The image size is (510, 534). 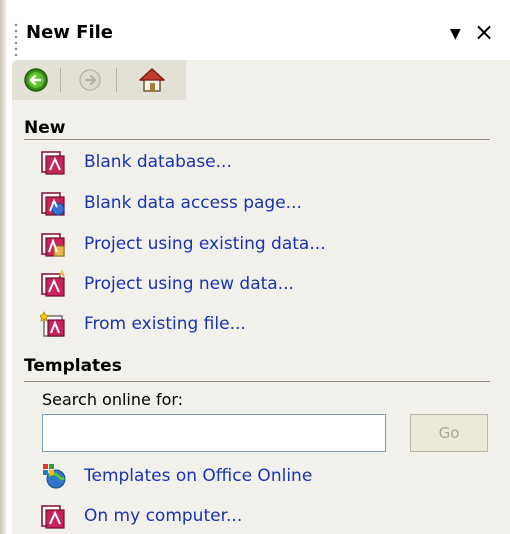 What do you see at coordinates (36, 80) in the screenshot?
I see `back-arrow-icon` at bounding box center [36, 80].